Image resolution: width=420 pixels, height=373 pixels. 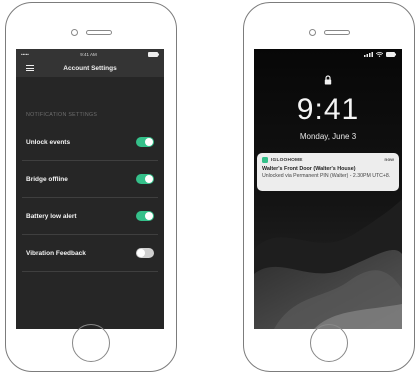 What do you see at coordinates (328, 80) in the screenshot?
I see `lock-icon` at bounding box center [328, 80].